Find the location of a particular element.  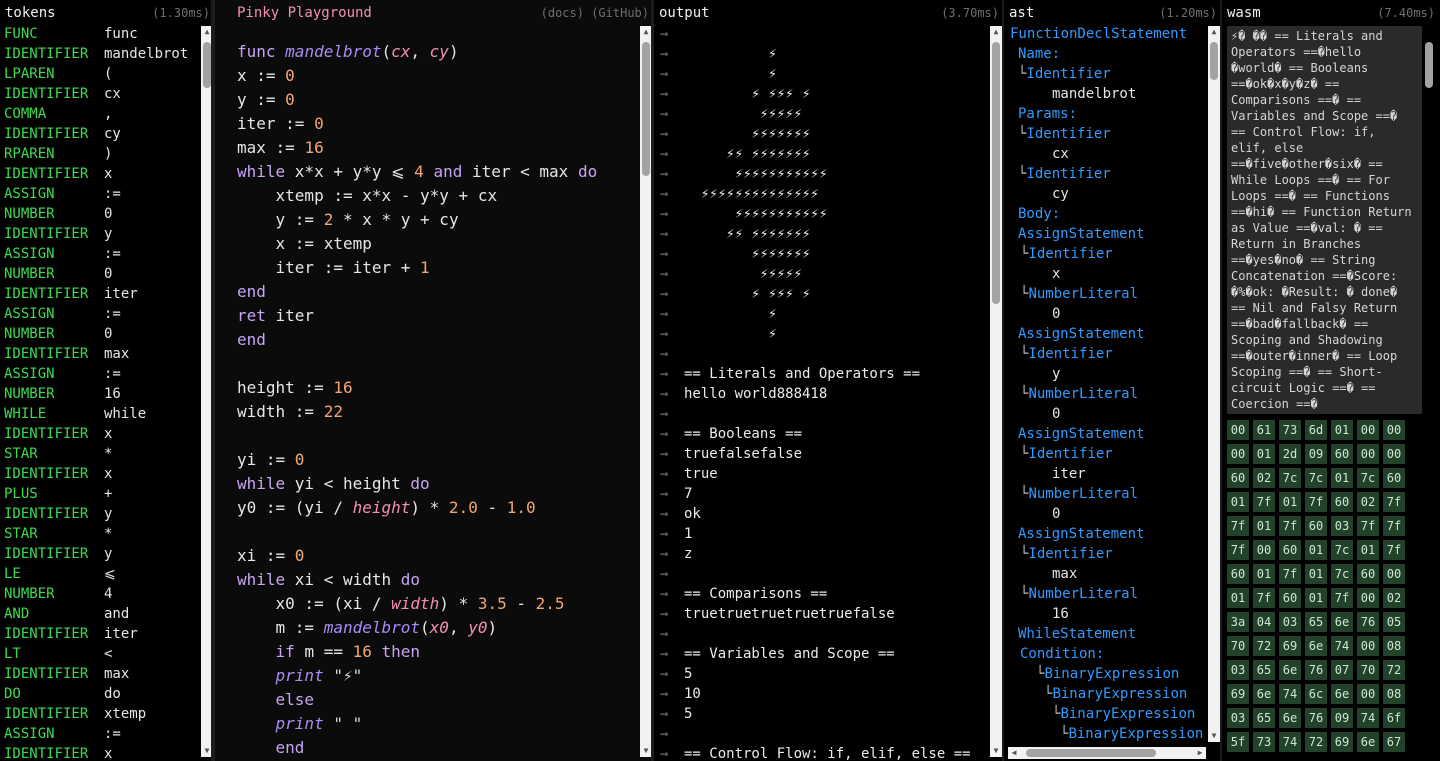

code-line: max := 16 is located at coordinates (417, 148).